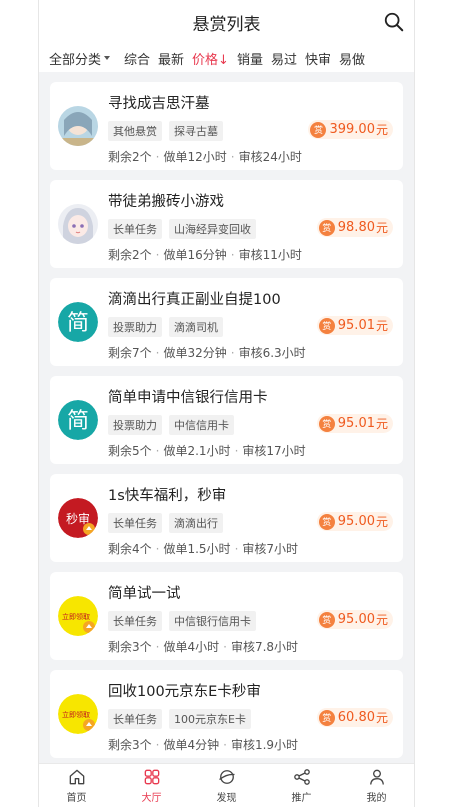 The image size is (454, 807). What do you see at coordinates (301, 798) in the screenshot?
I see `tab-label: 推广` at bounding box center [301, 798].